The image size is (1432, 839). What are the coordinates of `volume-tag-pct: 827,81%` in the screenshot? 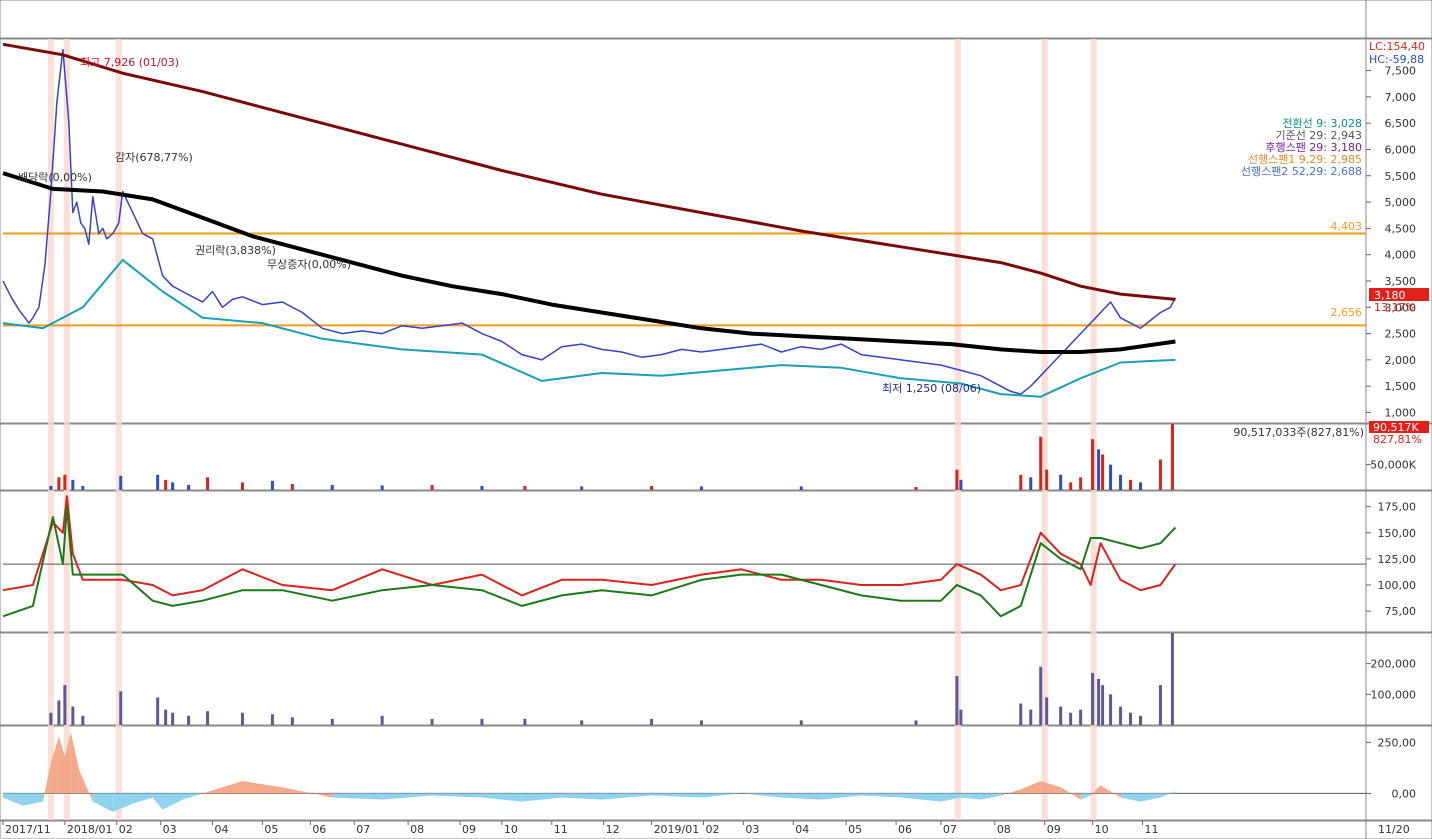 It's located at (1397, 439).